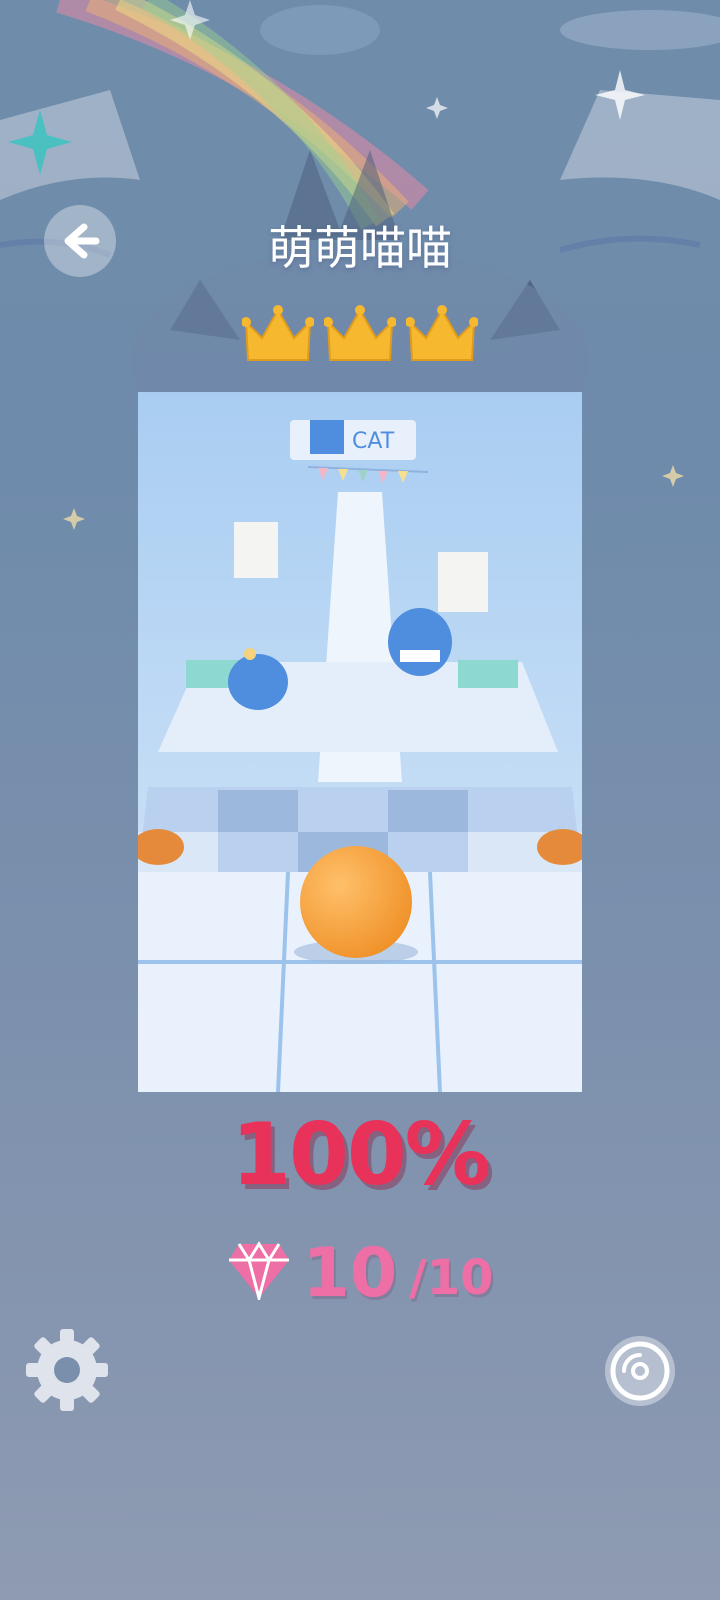  What do you see at coordinates (360, 248) in the screenshot?
I see `level-title: 萌萌喵喵` at bounding box center [360, 248].